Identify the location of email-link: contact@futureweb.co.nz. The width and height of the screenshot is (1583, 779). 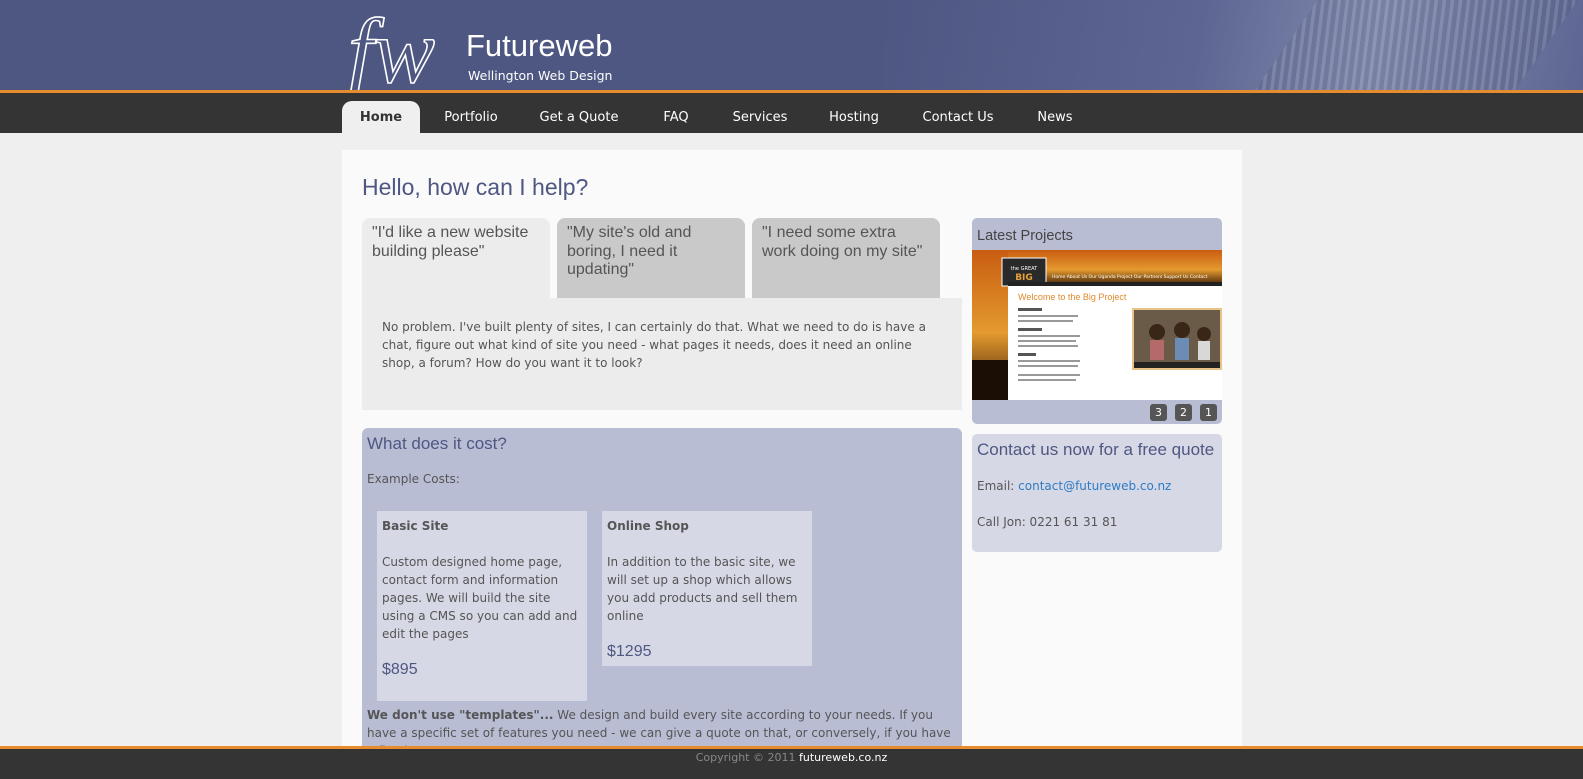
(1094, 486).